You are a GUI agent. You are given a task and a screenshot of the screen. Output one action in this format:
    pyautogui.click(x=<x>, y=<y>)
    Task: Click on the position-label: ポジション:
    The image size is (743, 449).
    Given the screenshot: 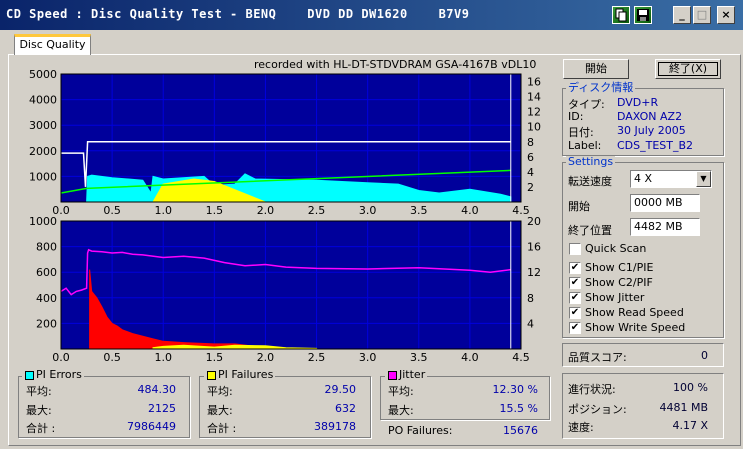 What is the action you would take?
    pyautogui.click(x=597, y=409)
    